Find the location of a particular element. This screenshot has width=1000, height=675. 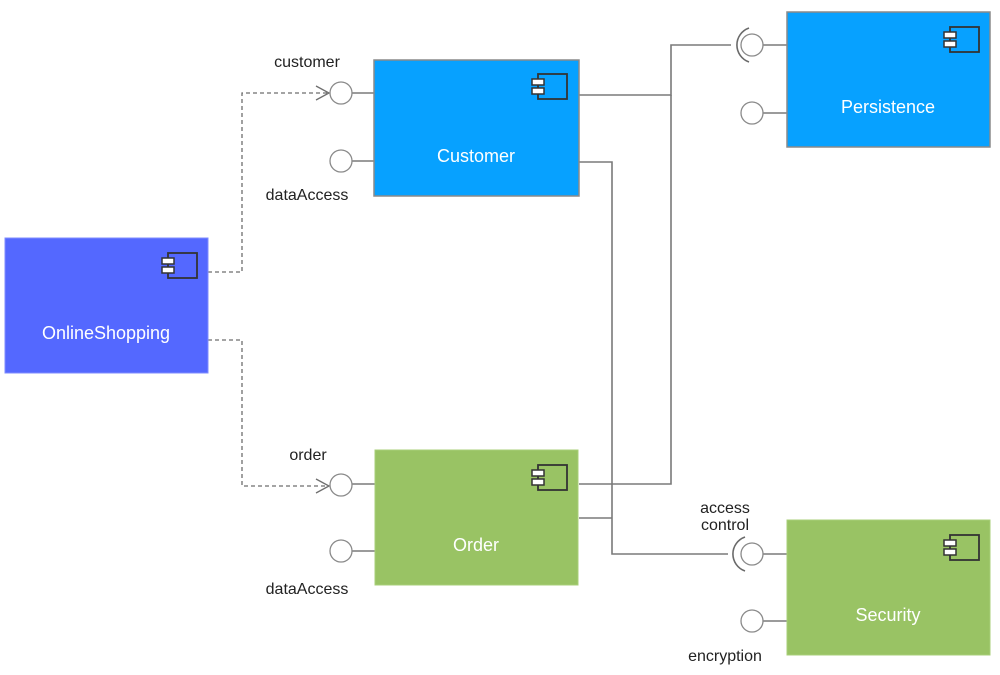

interface-label-customer: customer is located at coordinates (307, 62).